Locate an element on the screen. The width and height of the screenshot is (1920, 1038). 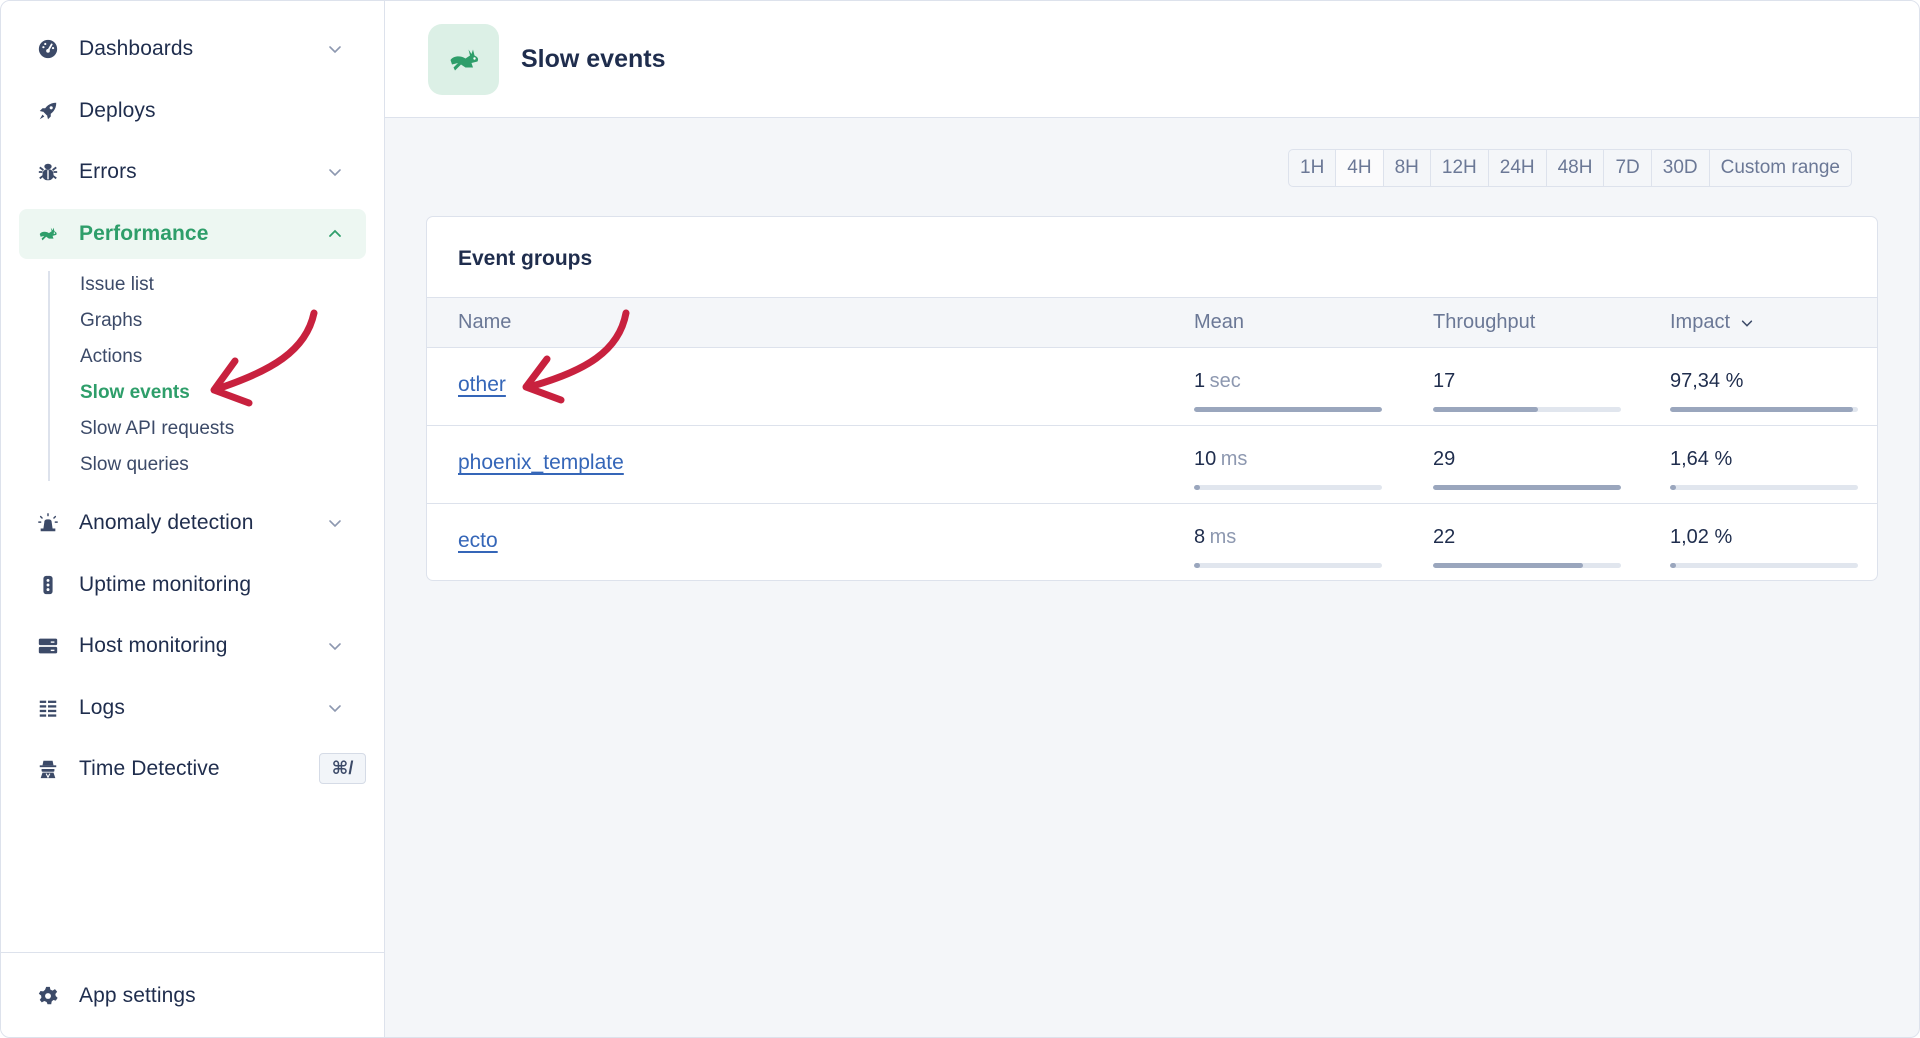
sidebar-item-label: Errors is located at coordinates (108, 171).